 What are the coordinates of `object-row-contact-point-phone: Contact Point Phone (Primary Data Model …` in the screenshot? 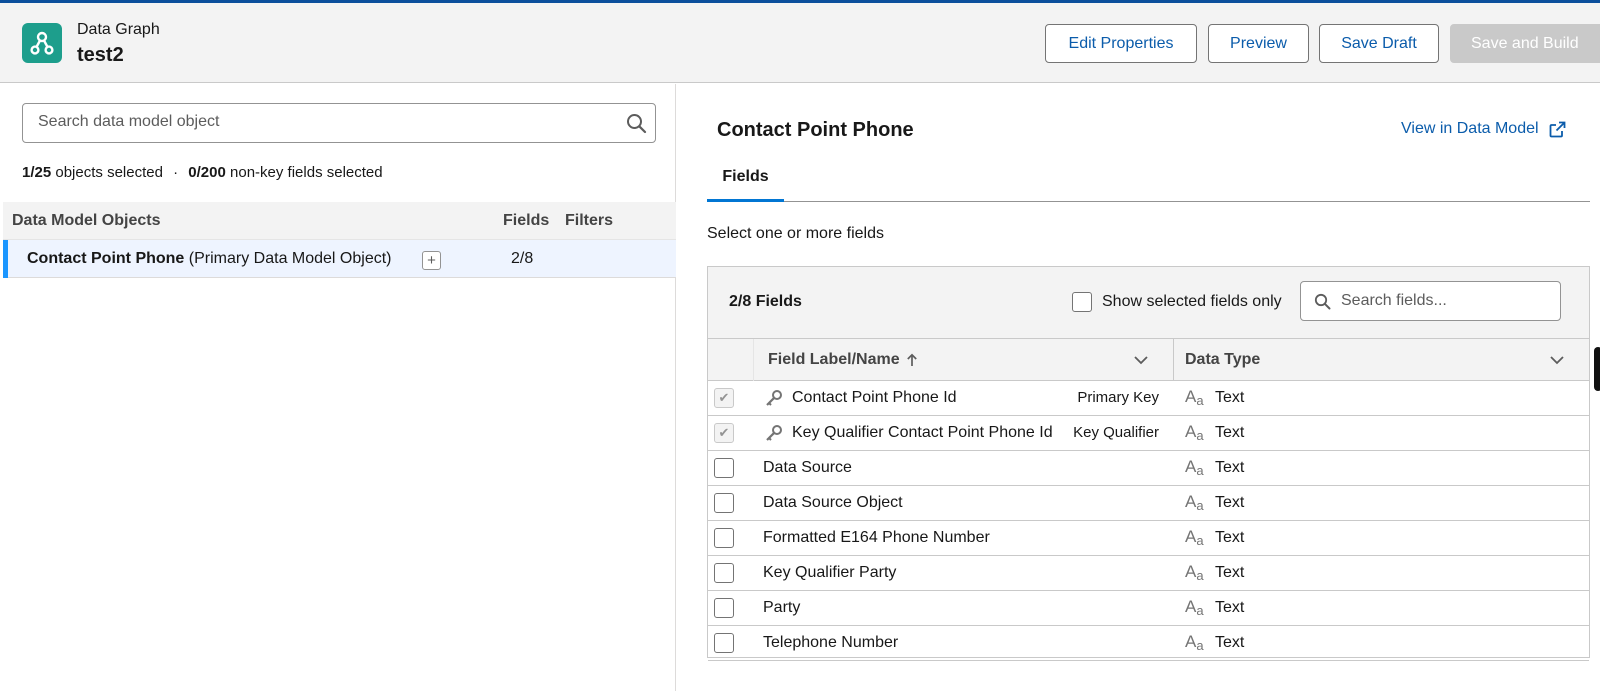 It's located at (339, 259).